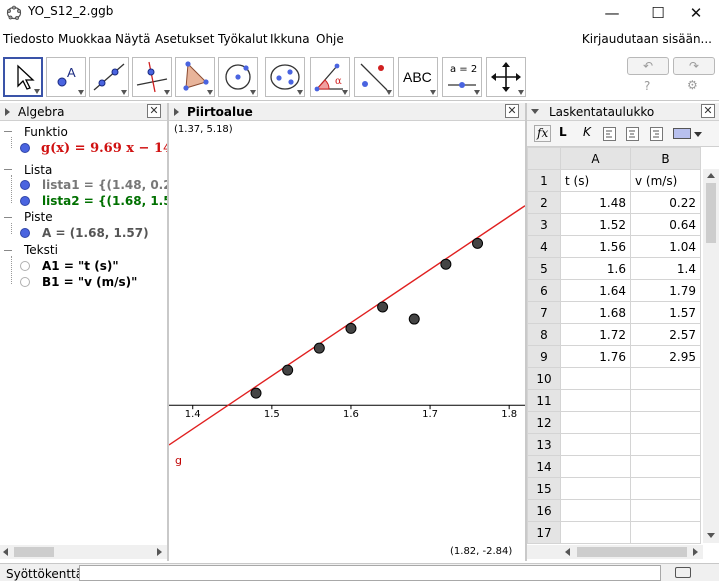 The width and height of the screenshot is (719, 581). I want to click on row-header: 2, so click(544, 202).